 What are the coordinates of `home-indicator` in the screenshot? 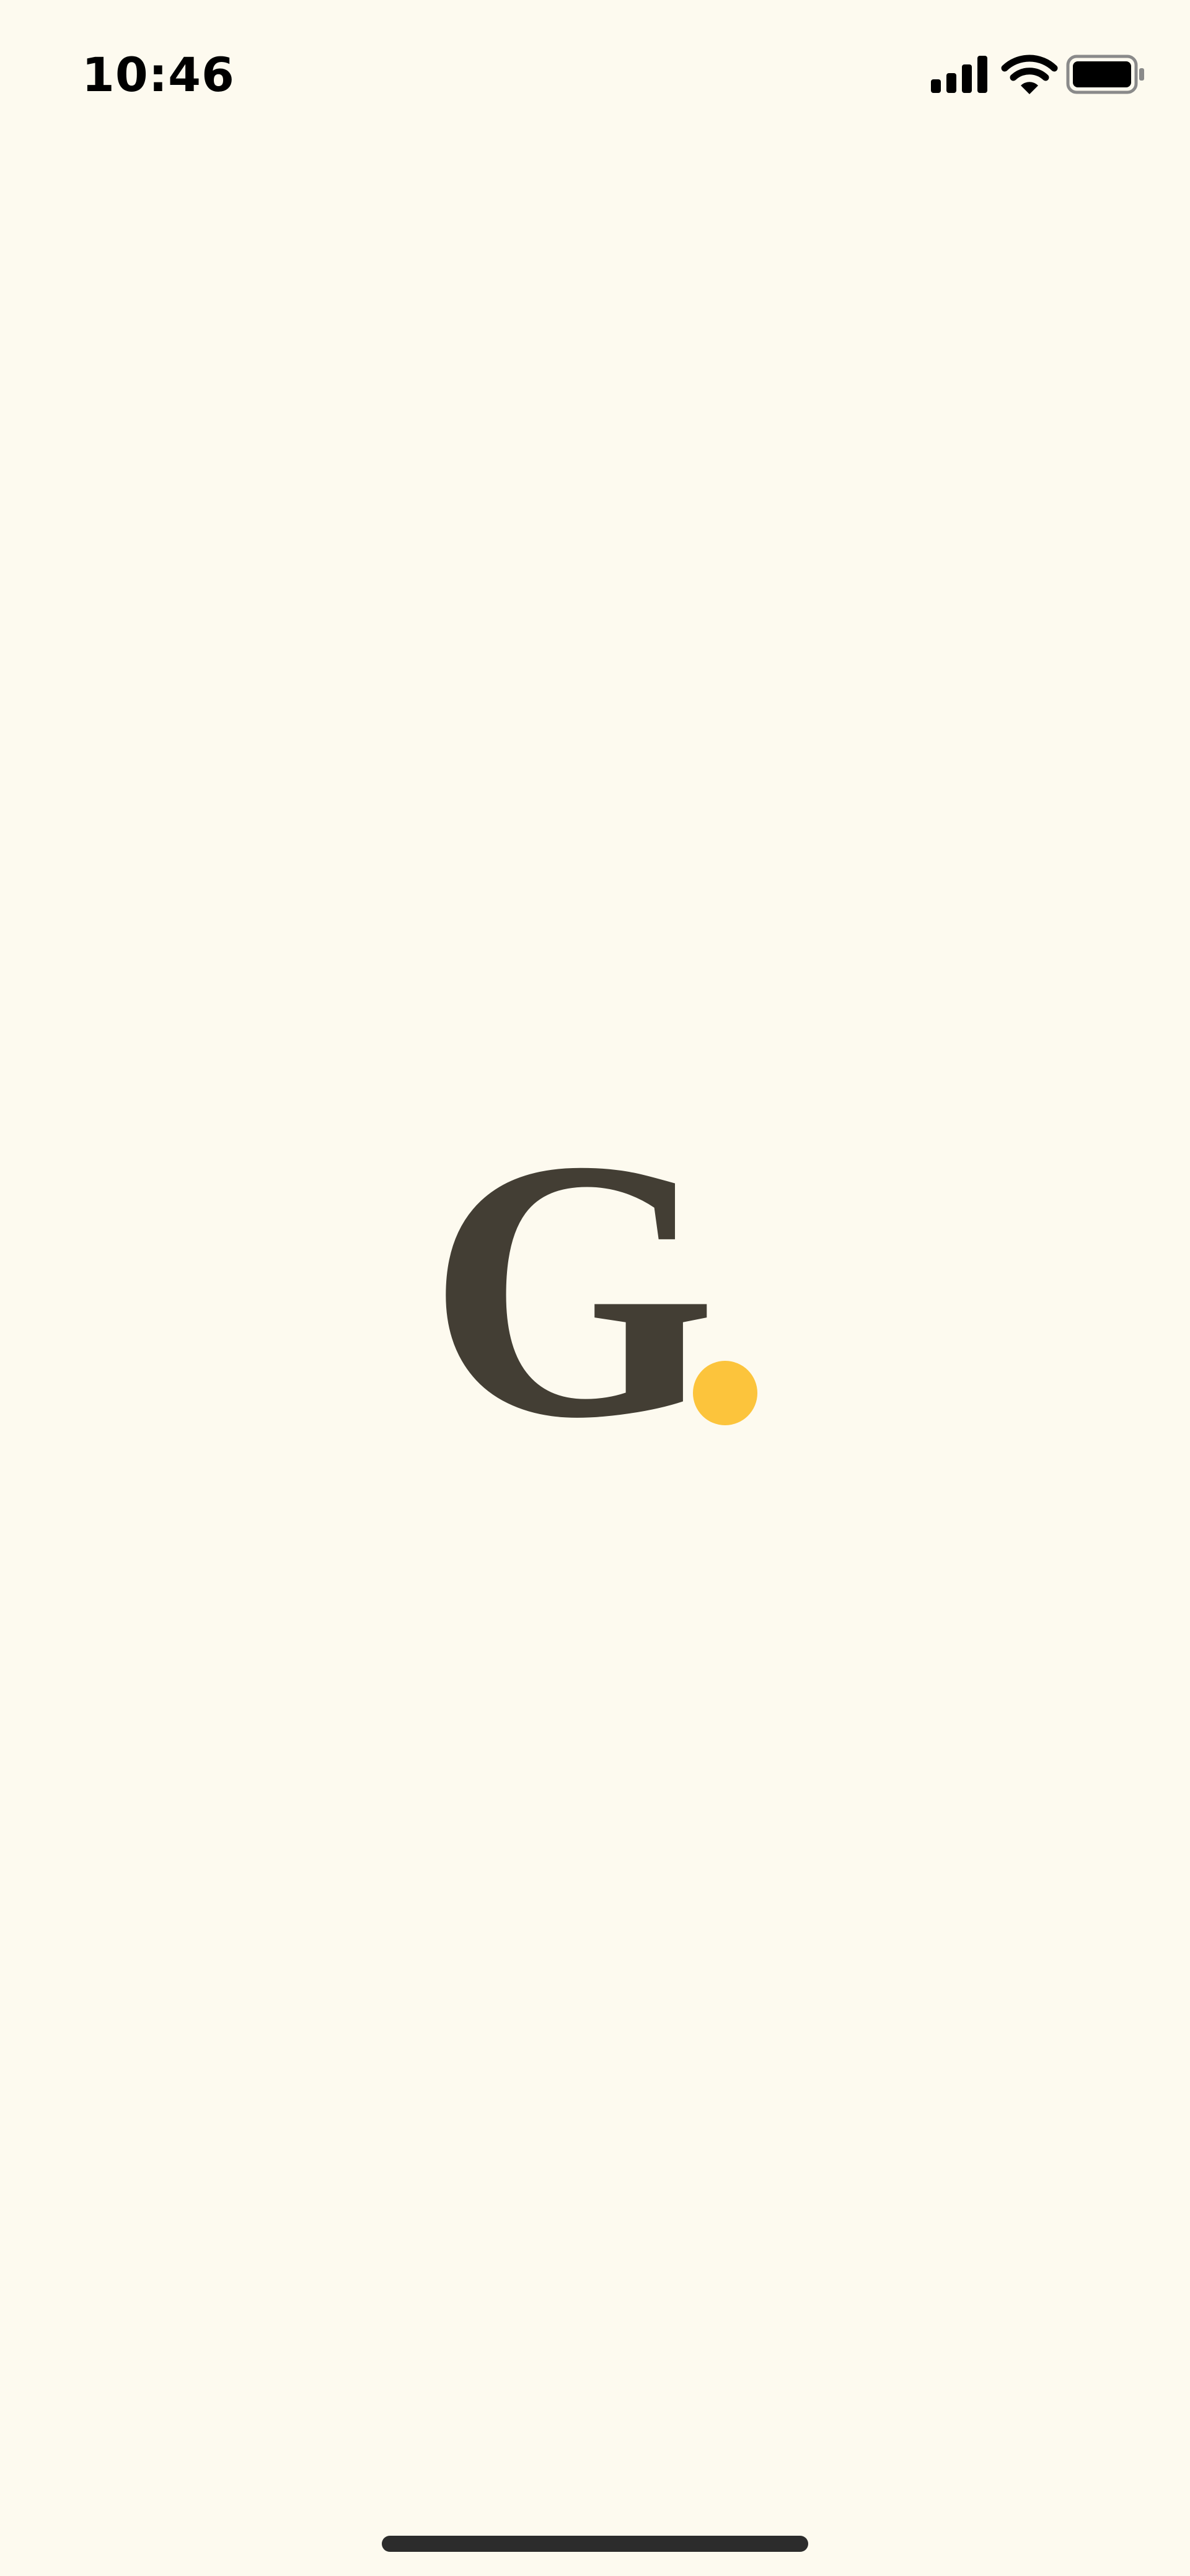 It's located at (595, 2544).